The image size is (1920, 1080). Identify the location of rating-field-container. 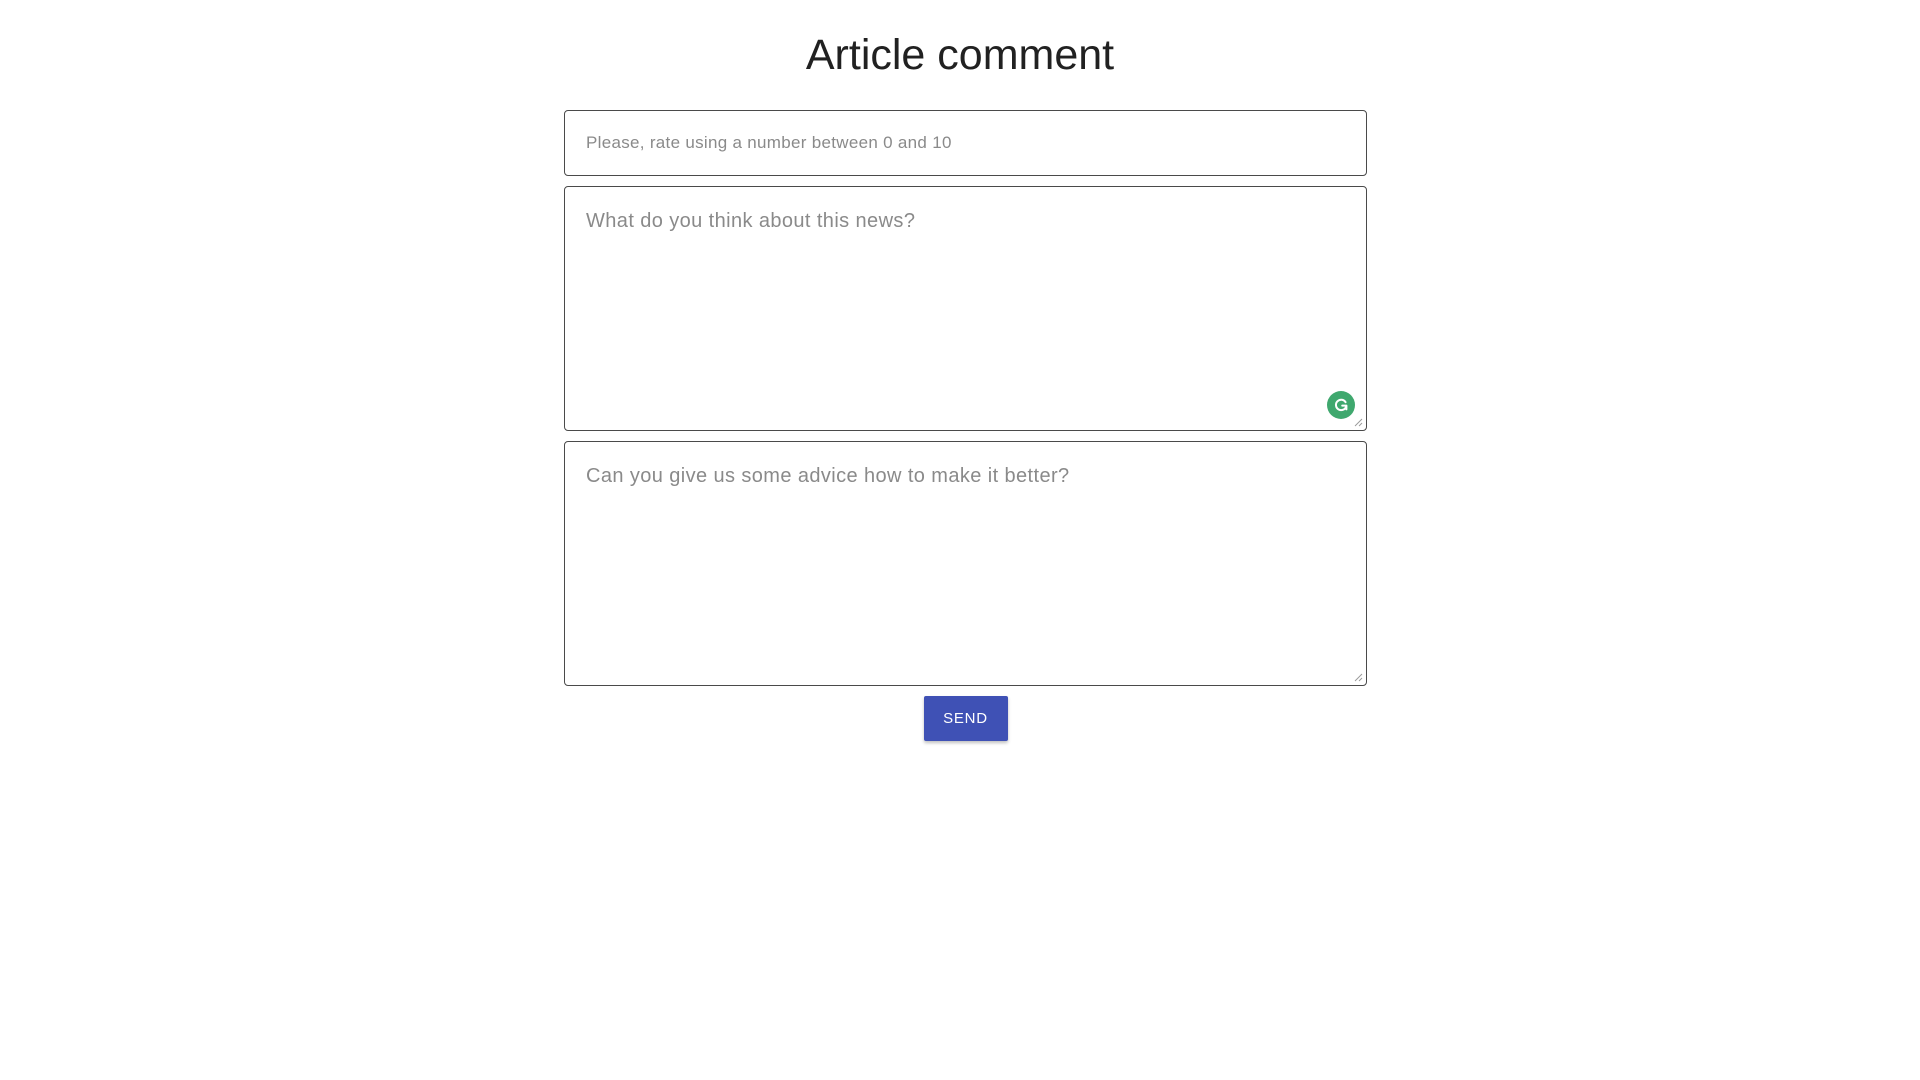
(965, 143).